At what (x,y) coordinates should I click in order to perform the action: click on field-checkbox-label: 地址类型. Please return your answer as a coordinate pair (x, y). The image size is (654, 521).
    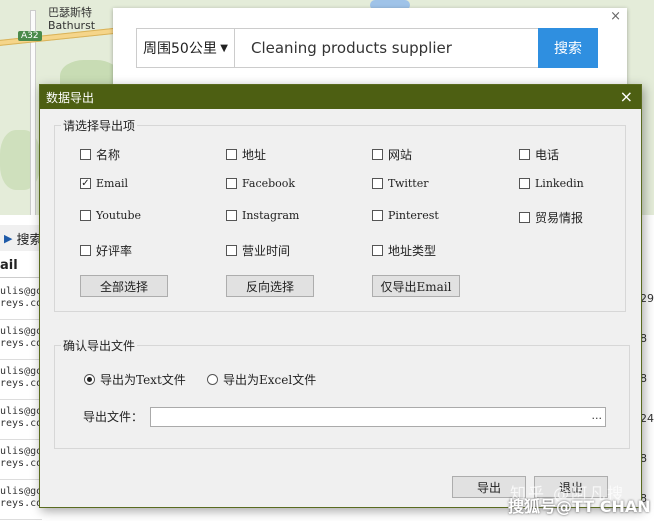
    Looking at the image, I should click on (412, 251).